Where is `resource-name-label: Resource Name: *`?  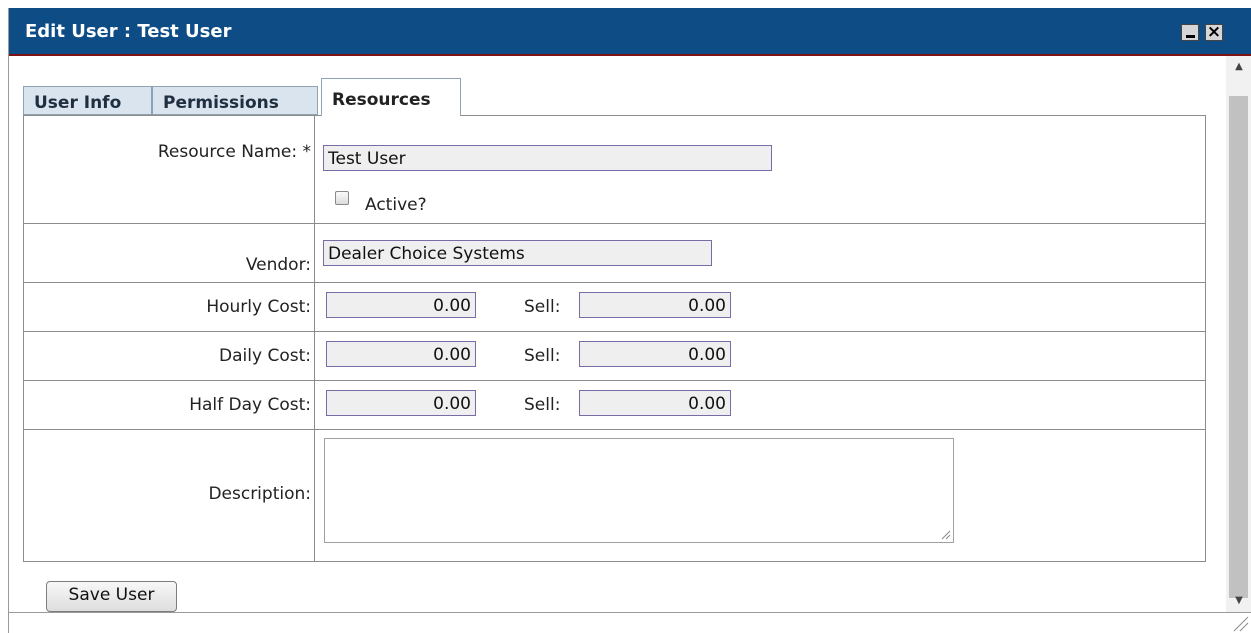 resource-name-label: Resource Name: * is located at coordinates (234, 152).